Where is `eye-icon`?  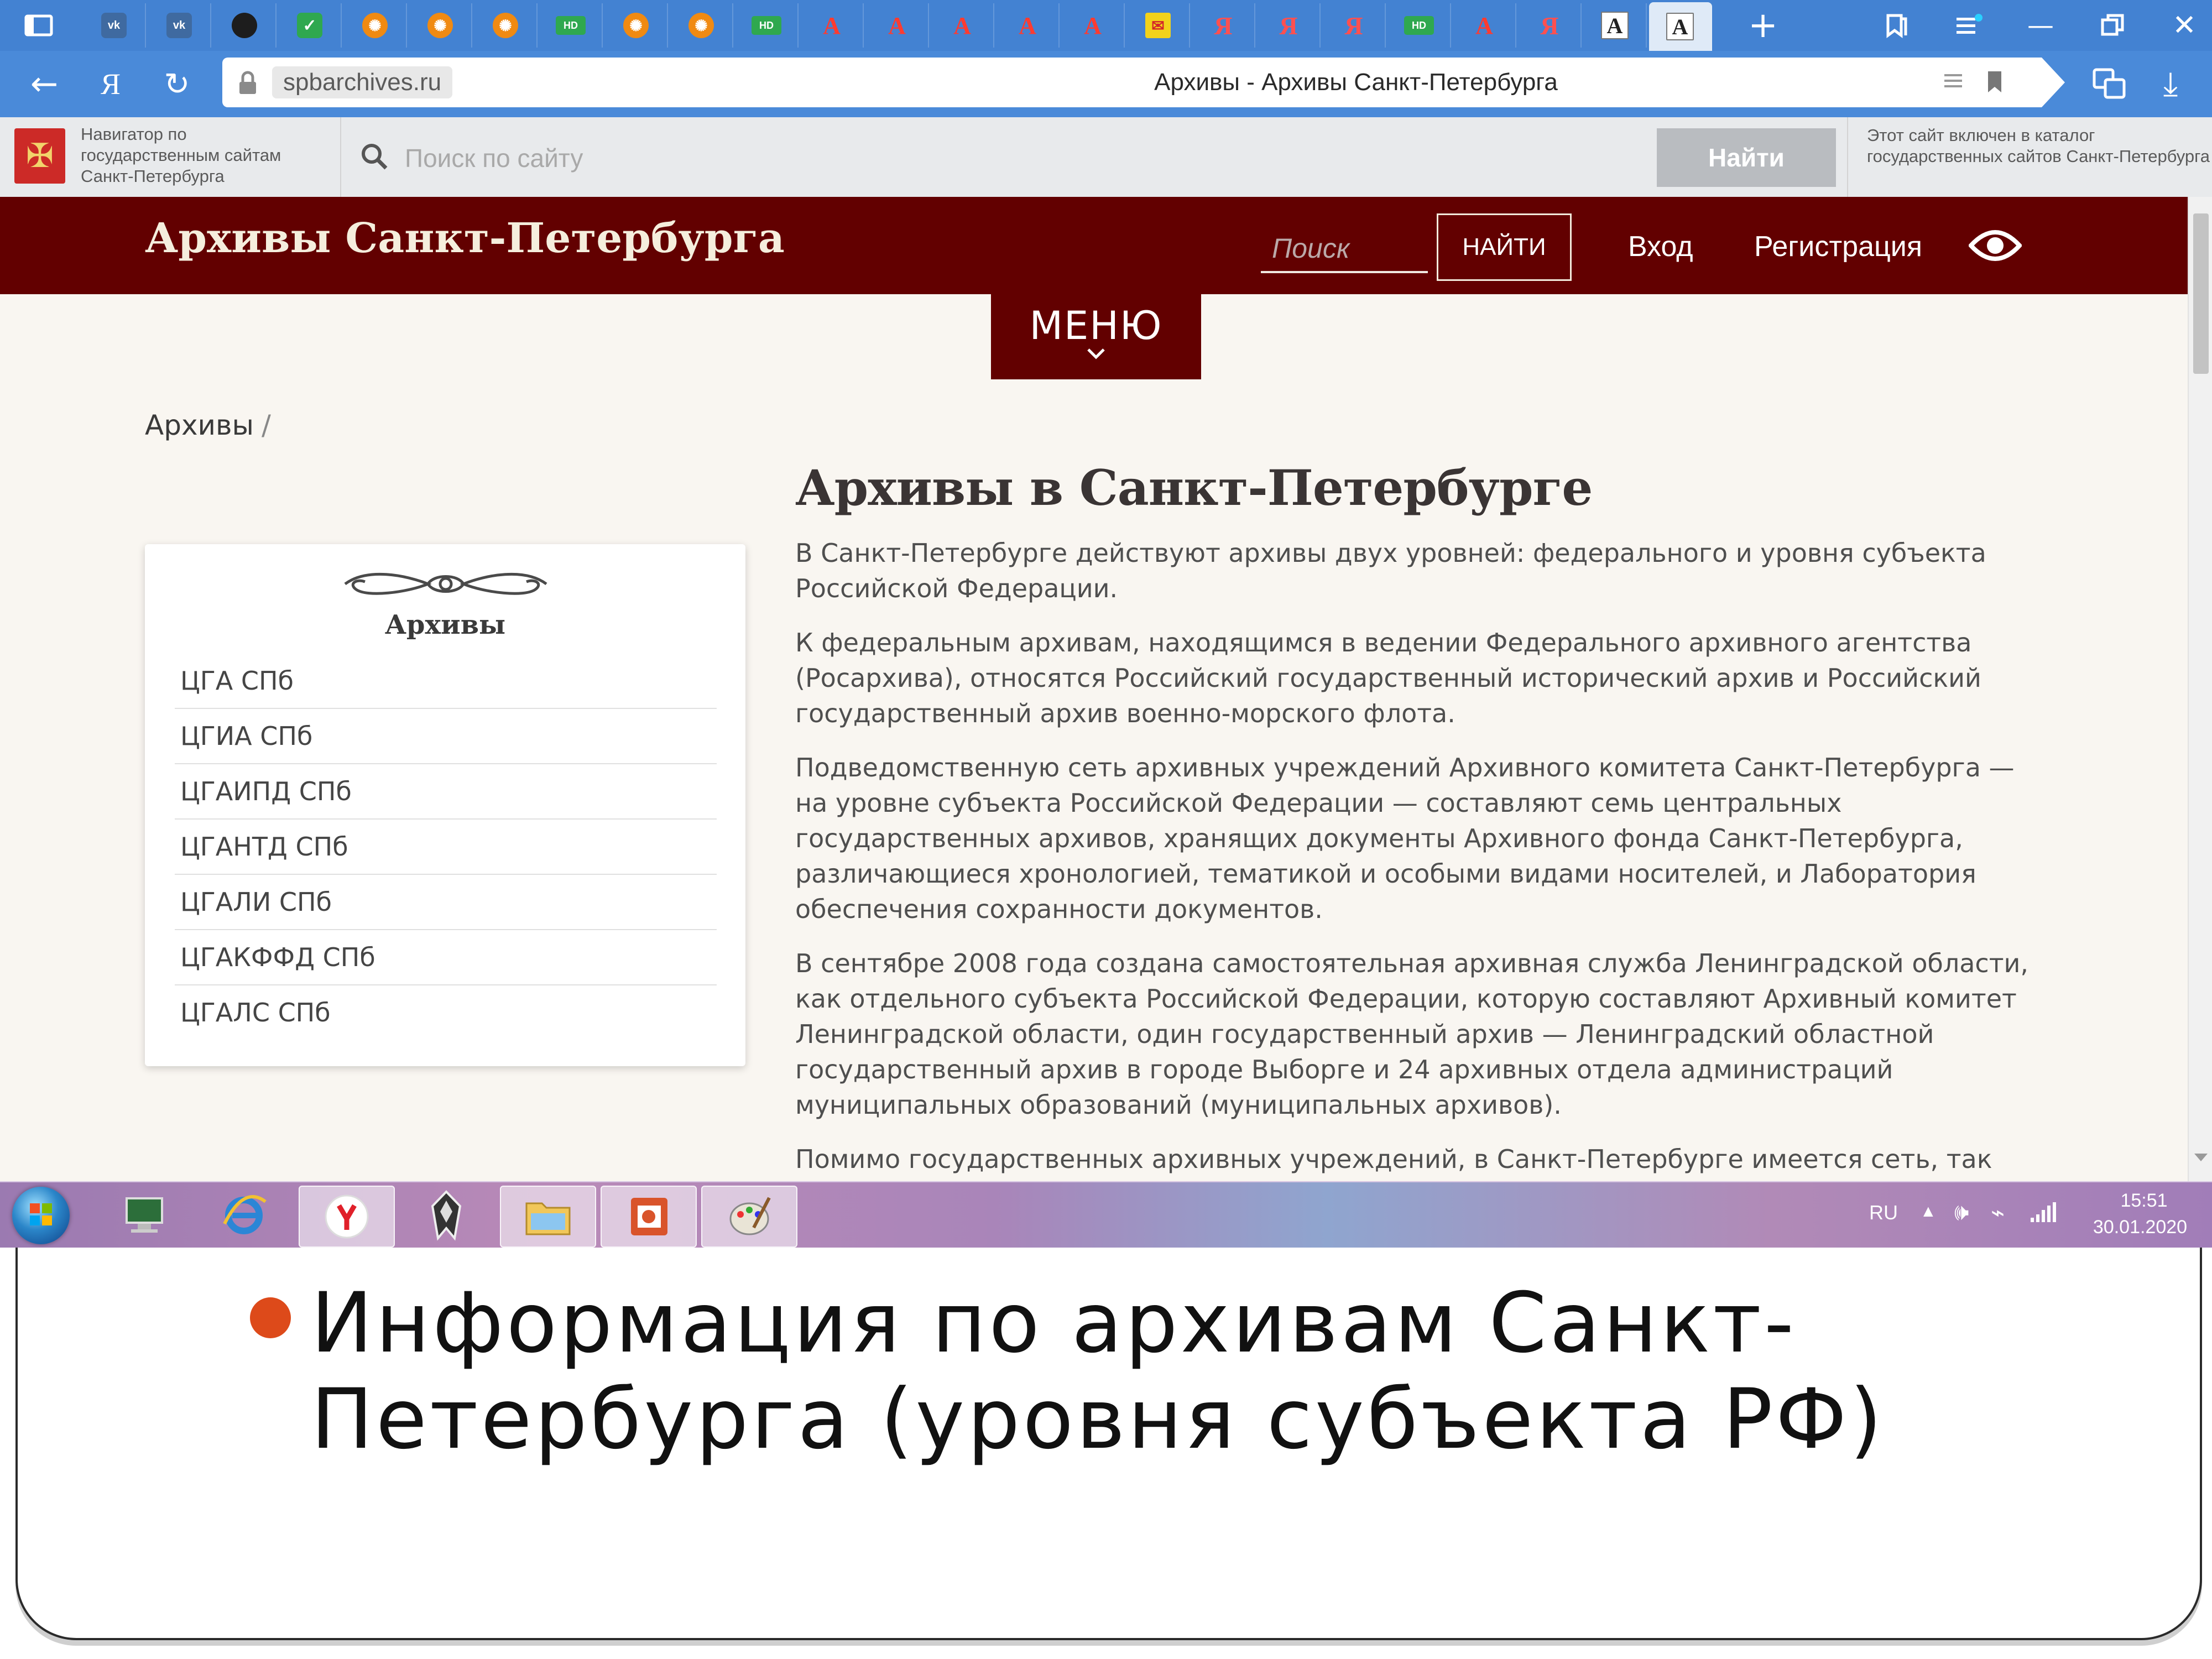
eye-icon is located at coordinates (1996, 246).